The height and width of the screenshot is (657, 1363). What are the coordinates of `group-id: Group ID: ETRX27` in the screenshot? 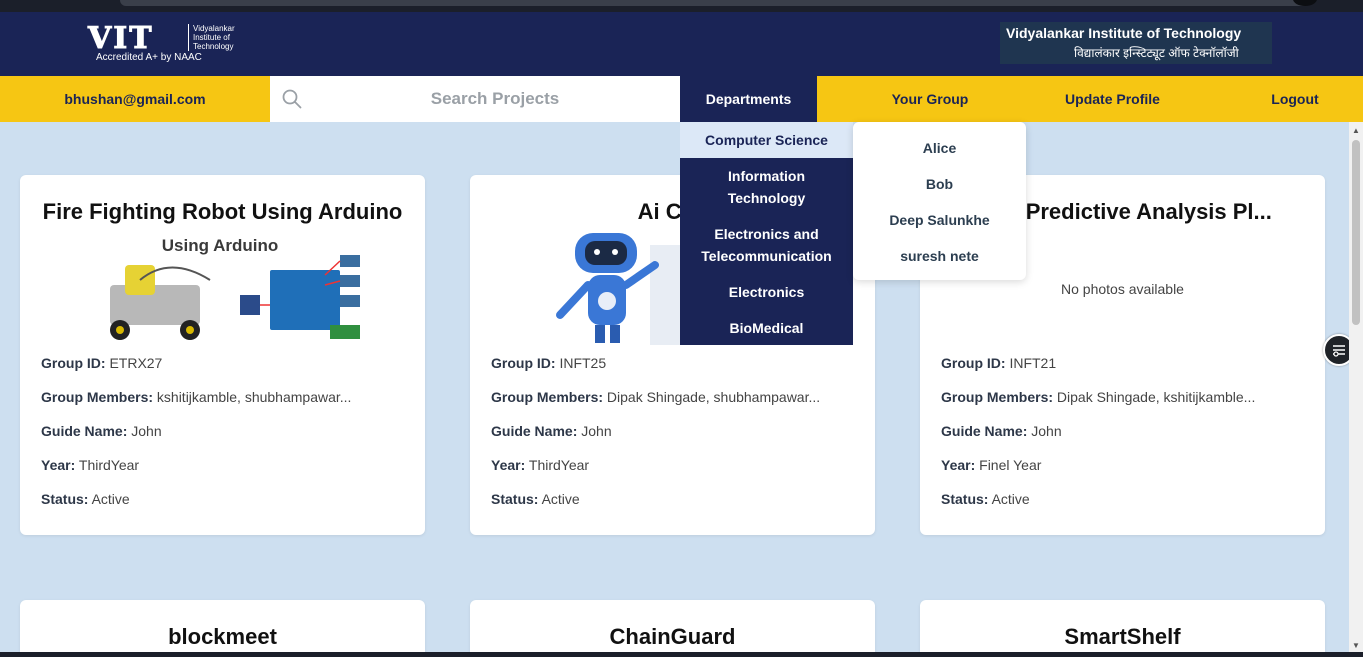 It's located at (102, 363).